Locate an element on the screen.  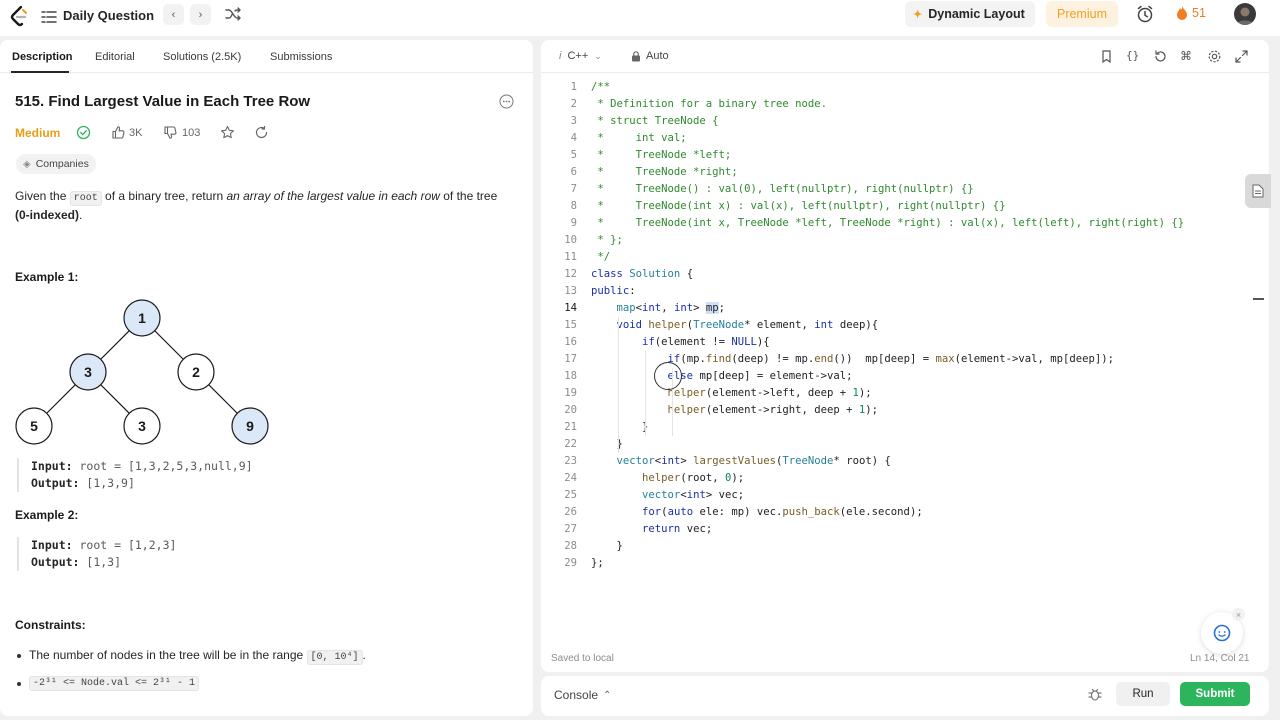
side-document-tab is located at coordinates (1258, 191).